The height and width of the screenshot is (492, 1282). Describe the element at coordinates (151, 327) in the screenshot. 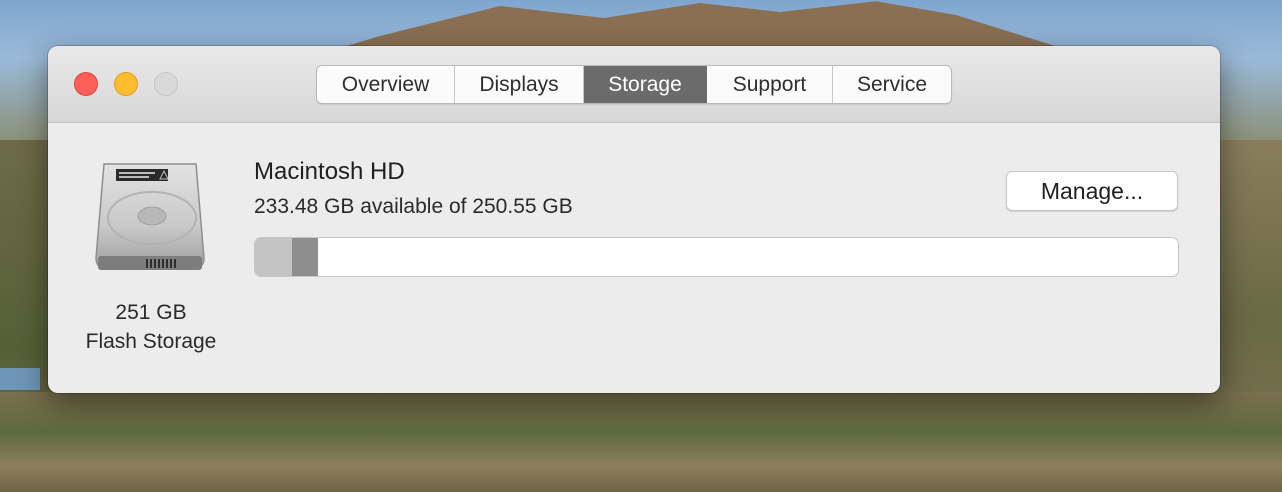

I see `drive-caption: 251 GB Flash Storage` at that location.